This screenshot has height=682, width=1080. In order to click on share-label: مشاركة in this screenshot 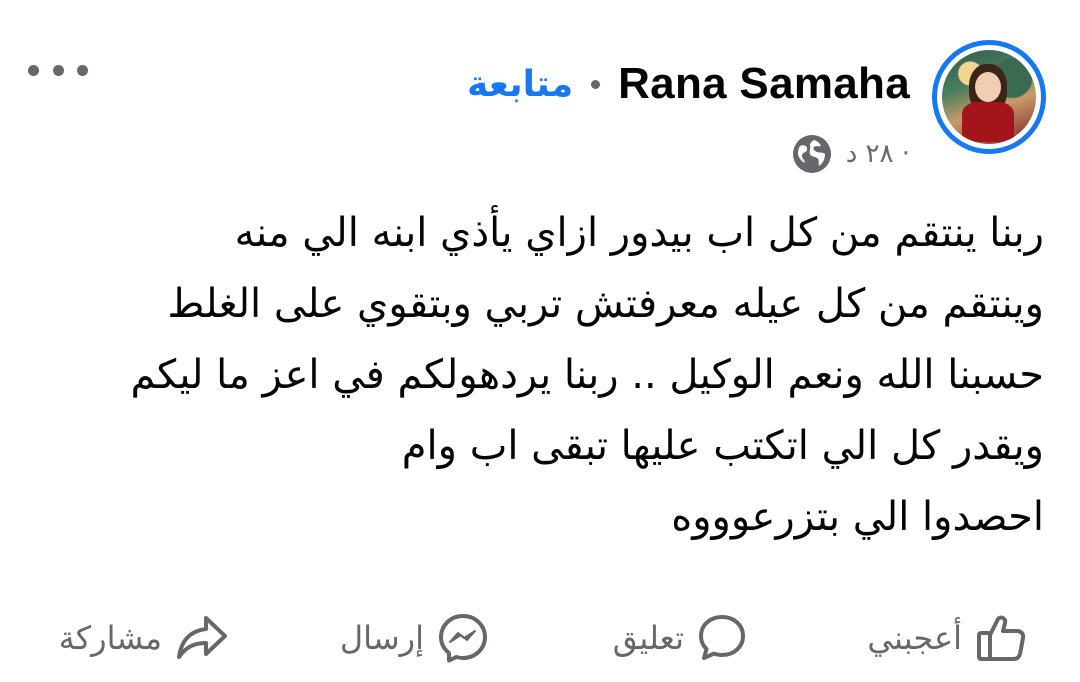, I will do `click(110, 638)`.